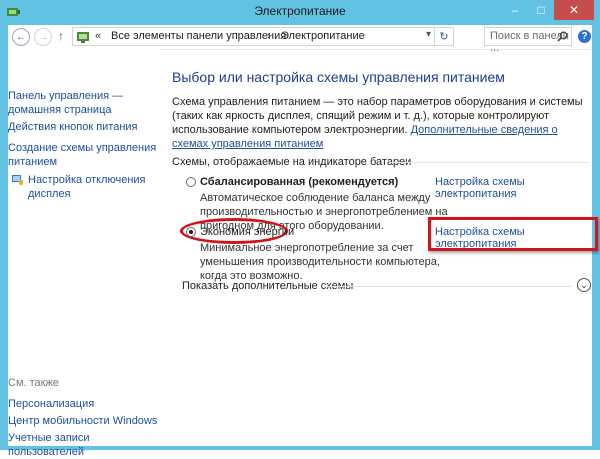 Image resolution: width=600 pixels, height=459 pixels. What do you see at coordinates (574, 10) in the screenshot?
I see `close-button: ✕` at bounding box center [574, 10].